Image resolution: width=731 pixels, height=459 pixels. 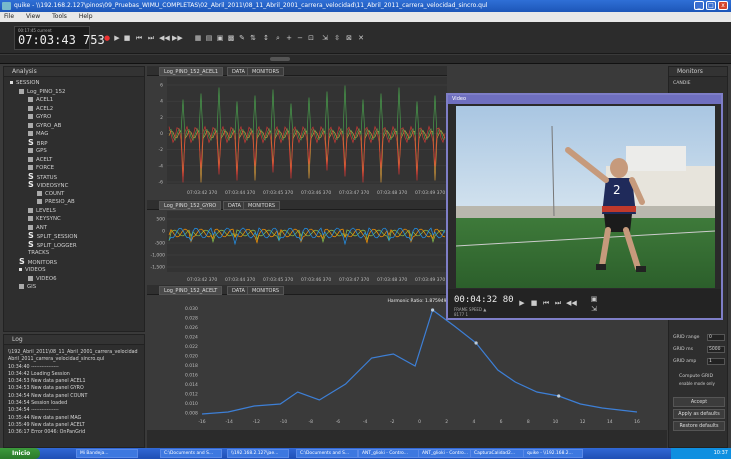 I want to click on tree-node: S VIDEOSYNC, so click(x=48, y=185).